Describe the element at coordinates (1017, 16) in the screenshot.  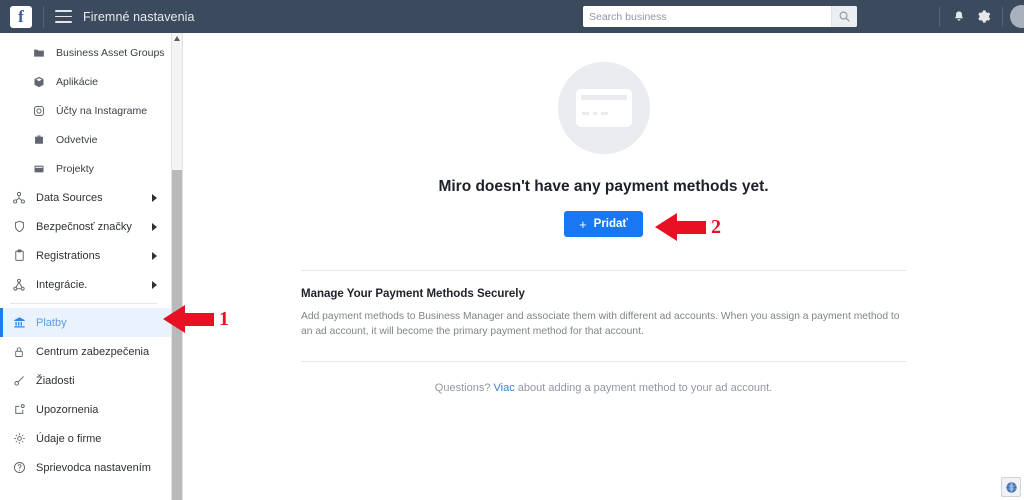
I see `user-avatar` at that location.